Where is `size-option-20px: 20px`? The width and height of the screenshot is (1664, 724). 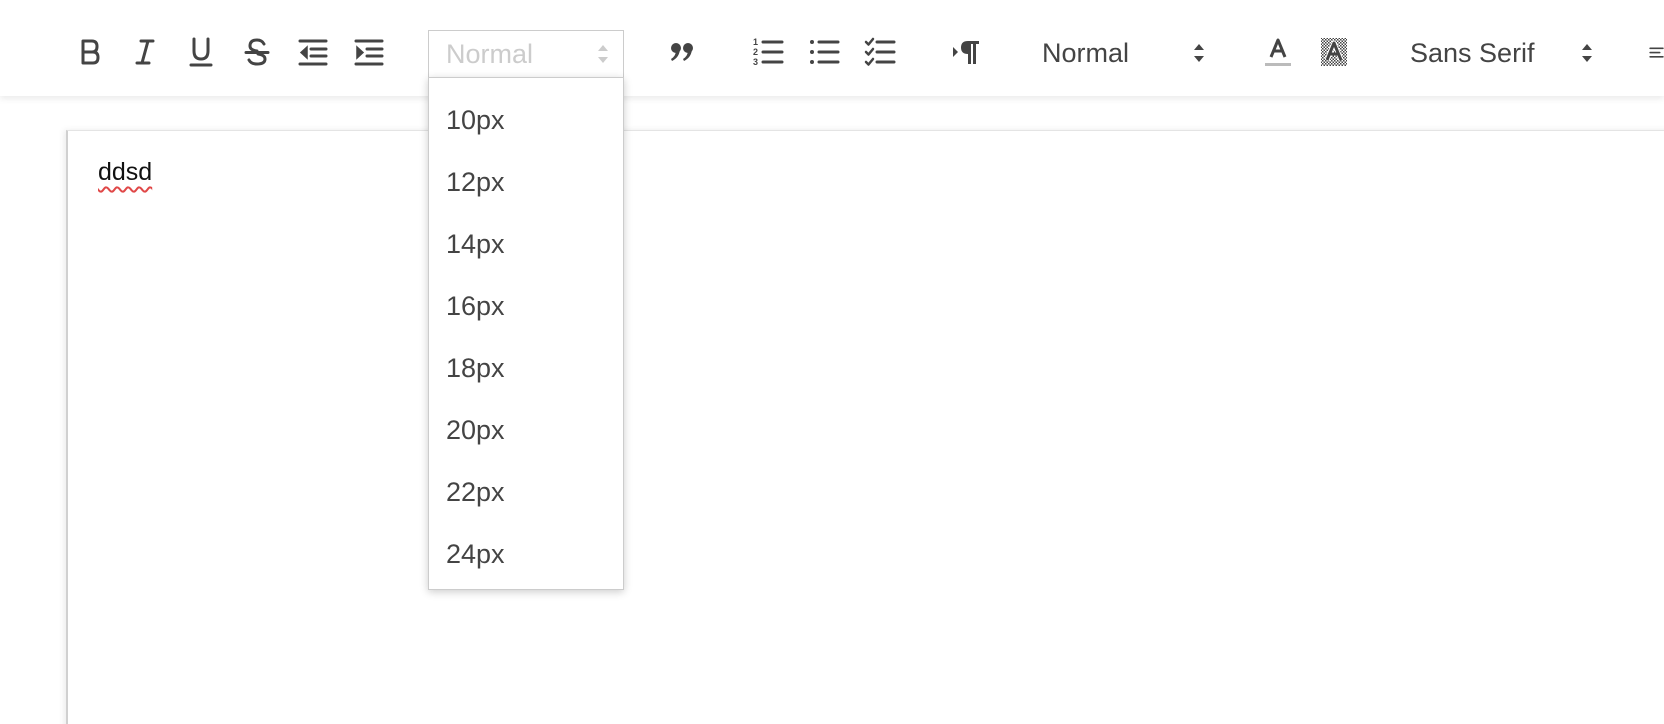 size-option-20px: 20px is located at coordinates (475, 430).